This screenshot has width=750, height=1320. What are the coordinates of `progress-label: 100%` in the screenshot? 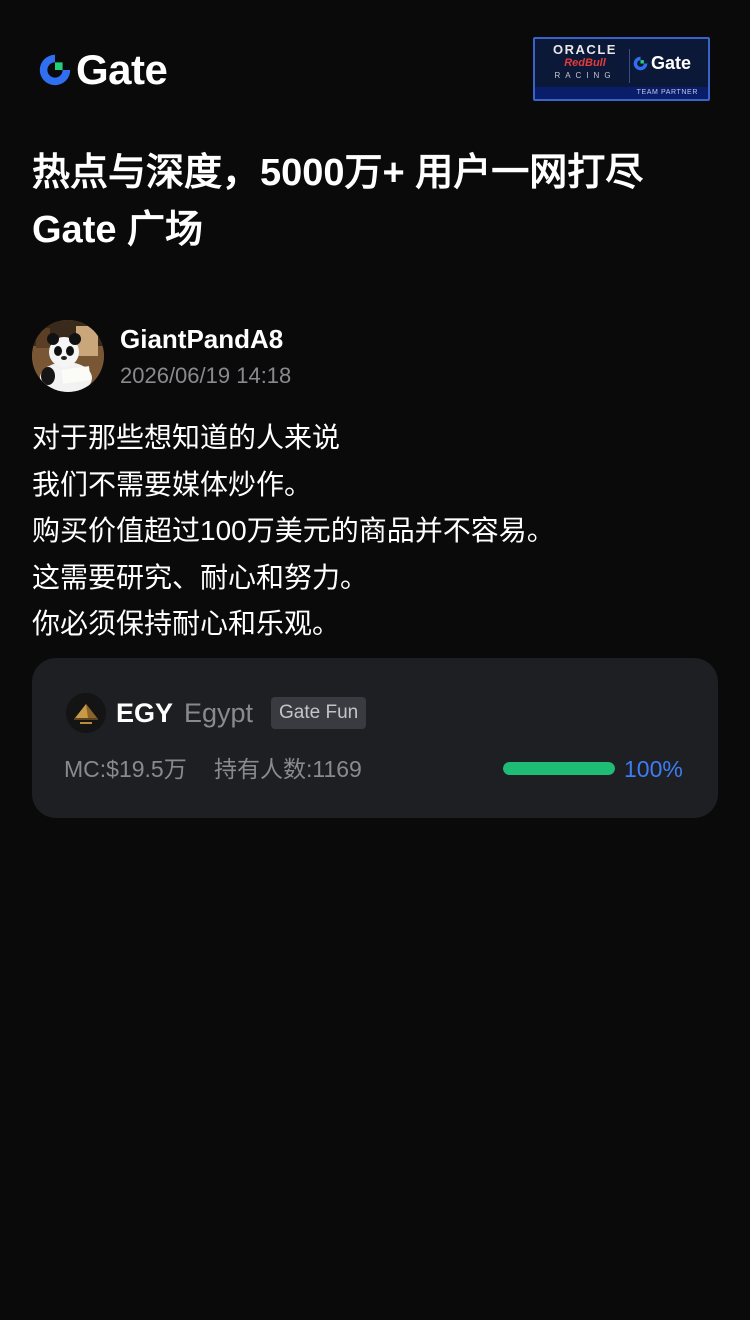 It's located at (653, 769).